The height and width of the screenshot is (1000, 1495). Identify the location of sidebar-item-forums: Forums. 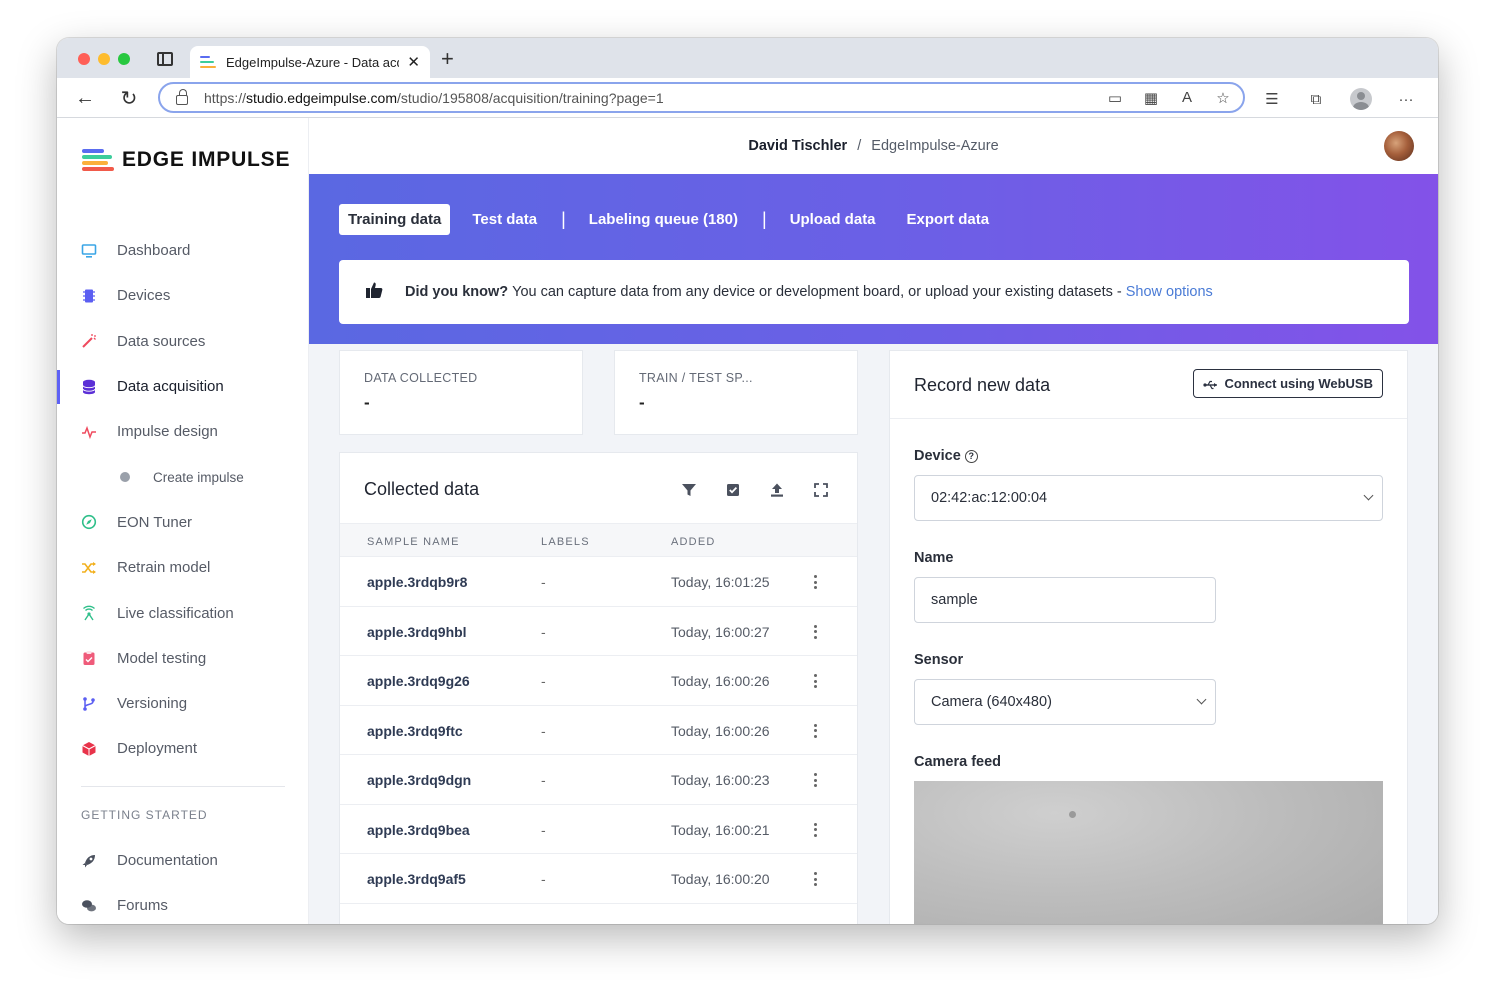
(182, 903).